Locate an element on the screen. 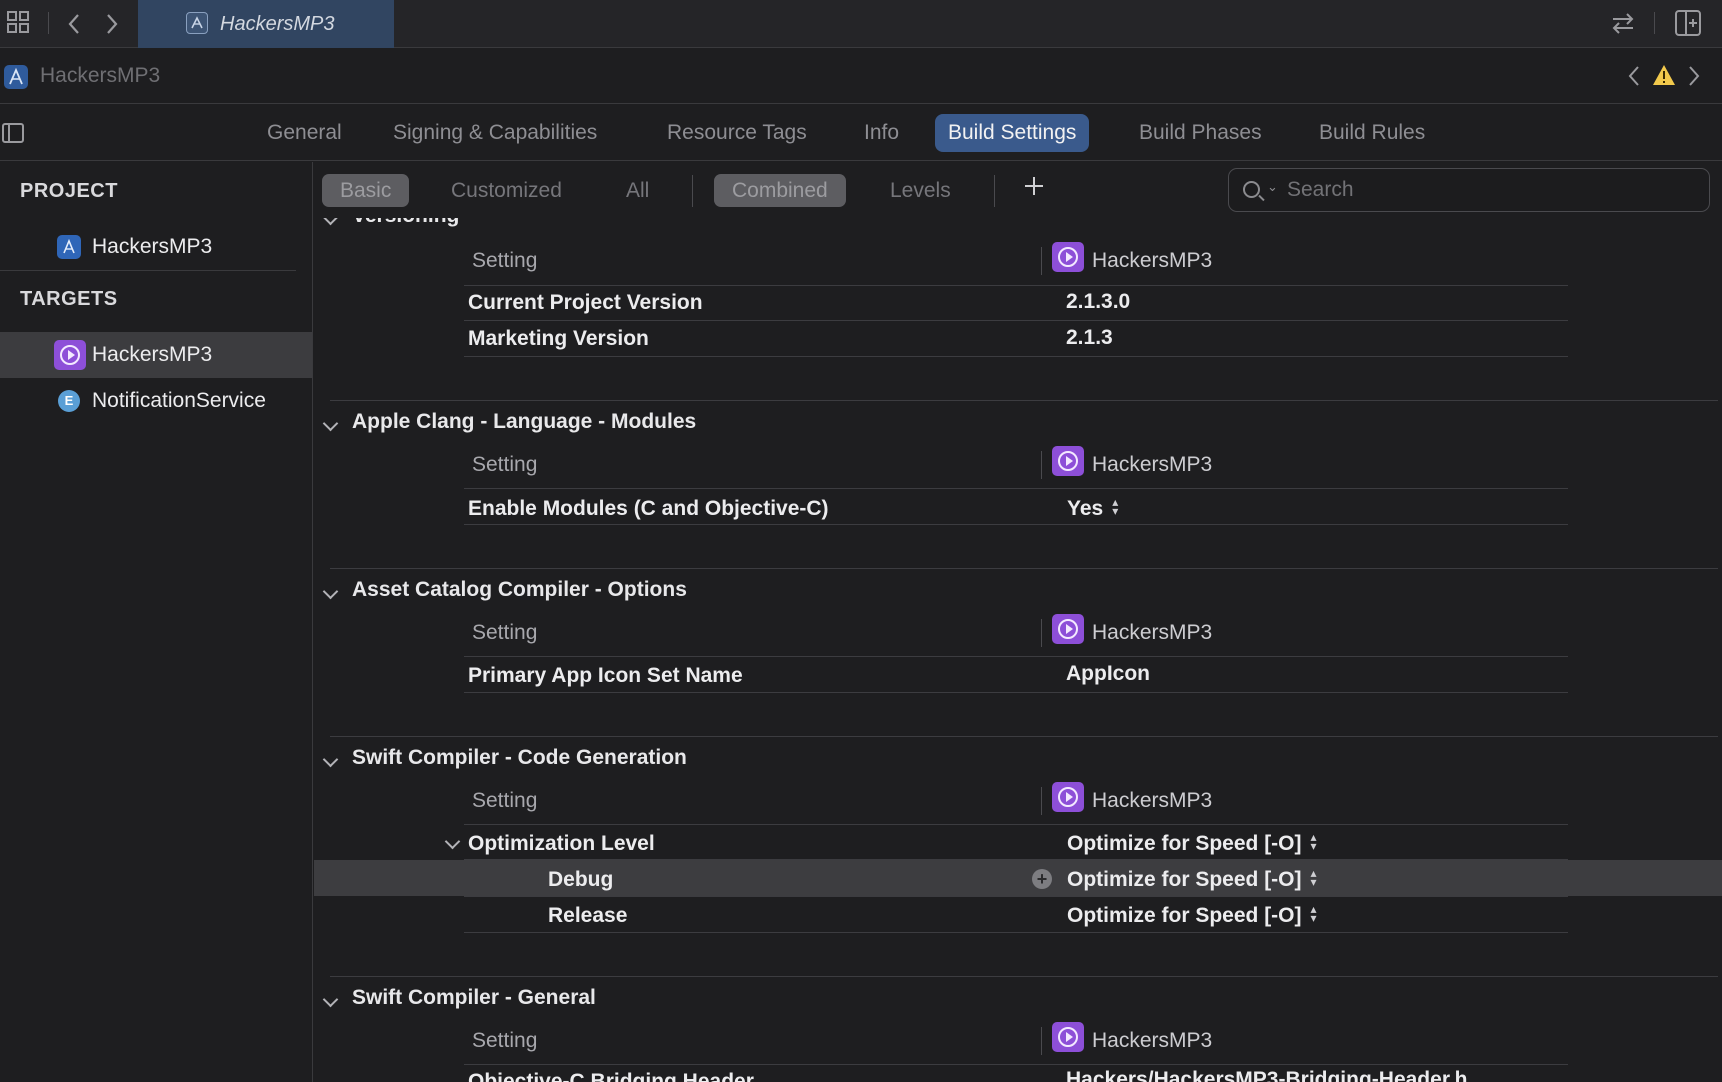 The width and height of the screenshot is (1722, 1082). swap-icon is located at coordinates (1623, 25).